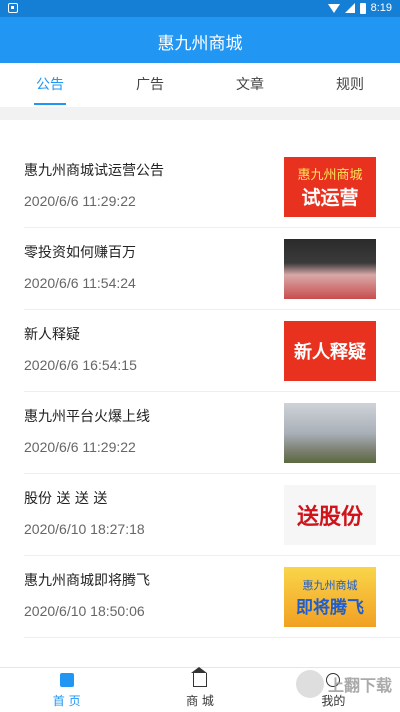 The image size is (400, 712). What do you see at coordinates (84, 611) in the screenshot?
I see `item-time: 2020/6/10 18:50:06` at bounding box center [84, 611].